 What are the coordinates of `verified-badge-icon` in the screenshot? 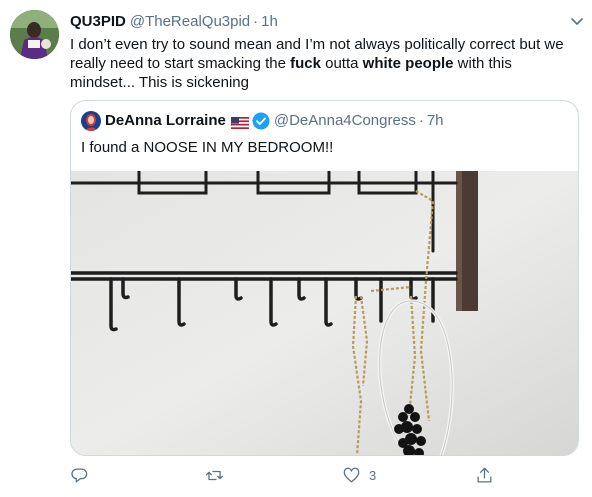 It's located at (261, 121).